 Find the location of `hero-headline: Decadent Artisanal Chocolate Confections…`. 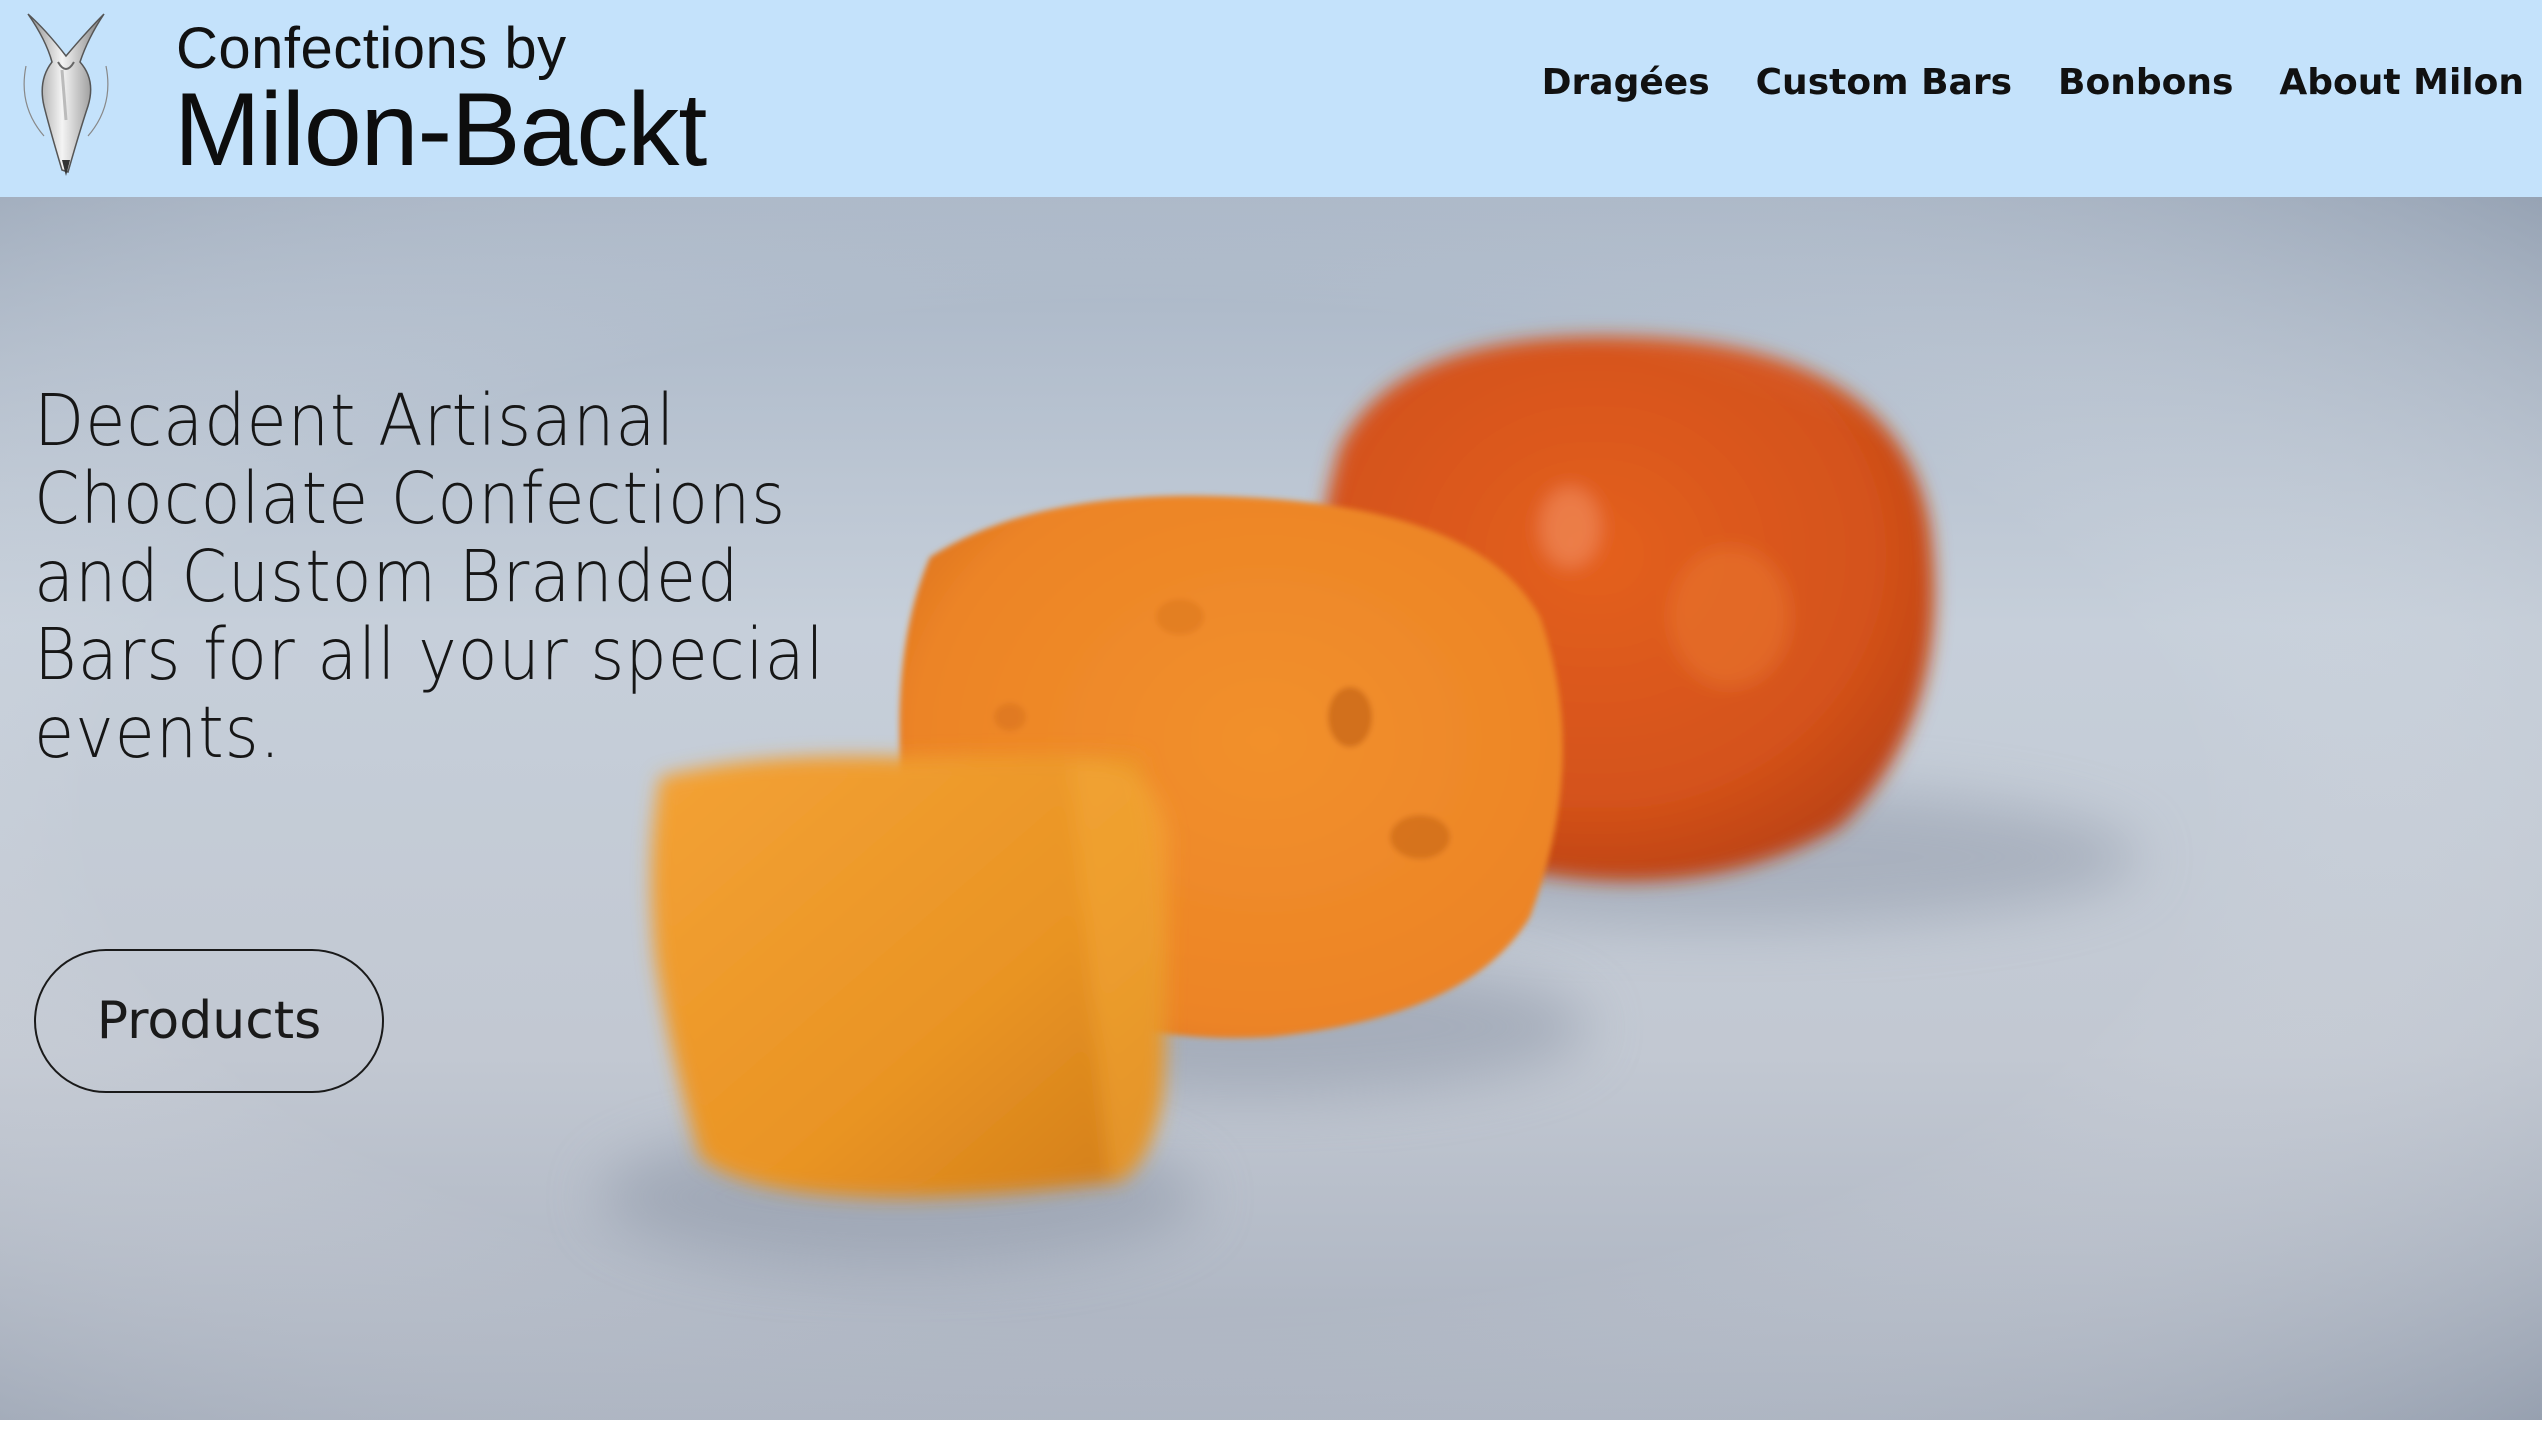

hero-headline: Decadent Artisanal Chocolate Confections… is located at coordinates (429, 576).